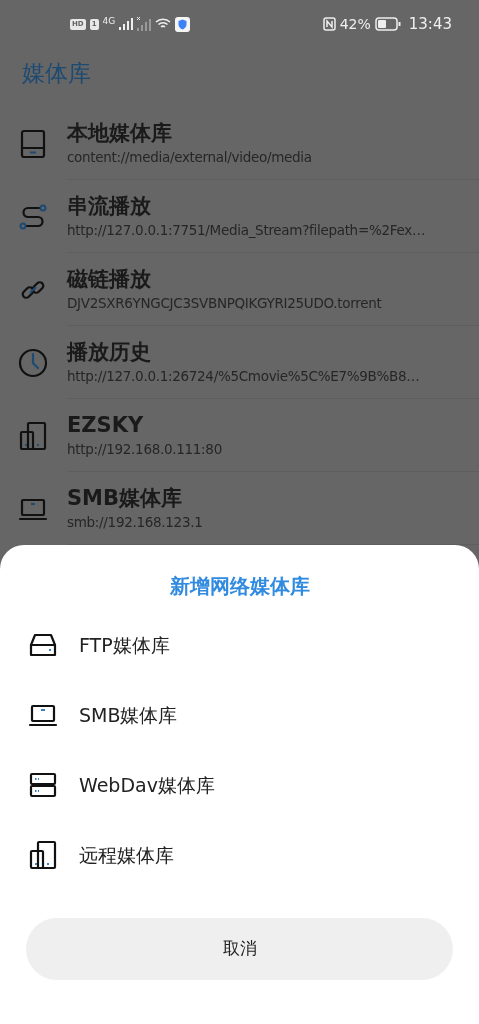 The image size is (479, 1024). Describe the element at coordinates (145, 449) in the screenshot. I see `item-url: http://192.168.0.111:80` at that location.